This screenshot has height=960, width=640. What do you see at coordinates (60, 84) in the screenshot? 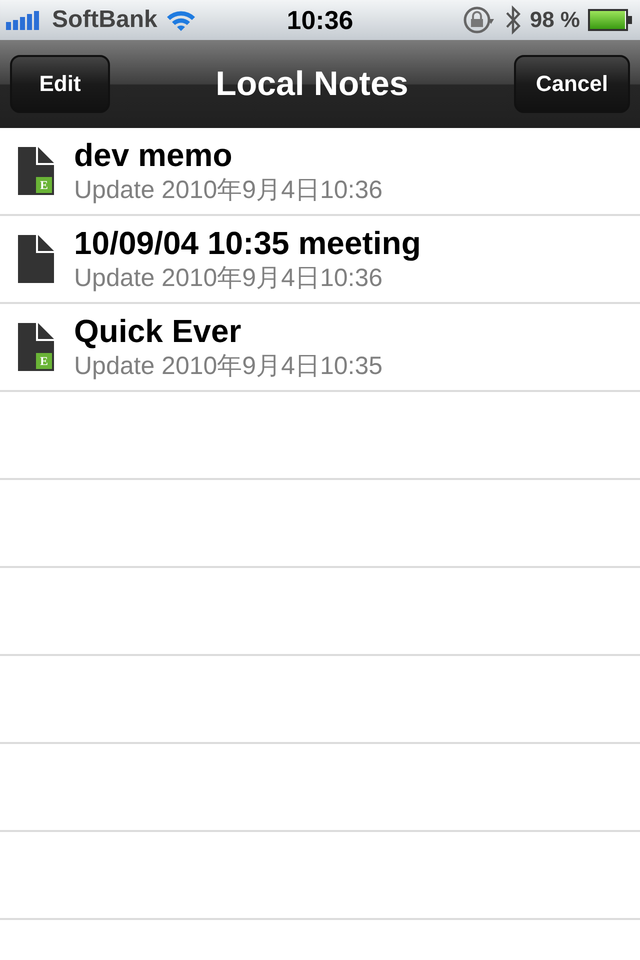
I see `edit-button: Edit` at bounding box center [60, 84].